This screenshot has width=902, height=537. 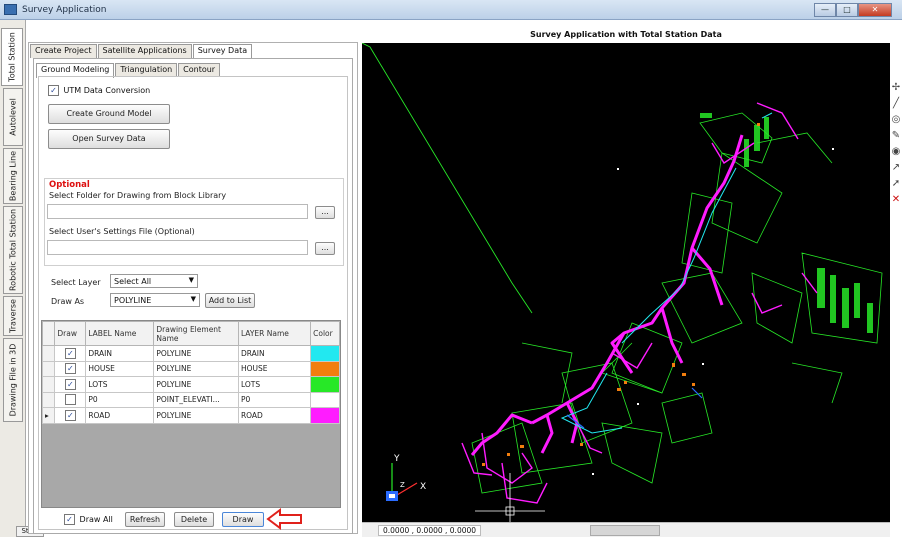 What do you see at coordinates (430, 530) in the screenshot?
I see `coordinates-readout: 0.0000 , 0.0000 , 0.0000` at bounding box center [430, 530].